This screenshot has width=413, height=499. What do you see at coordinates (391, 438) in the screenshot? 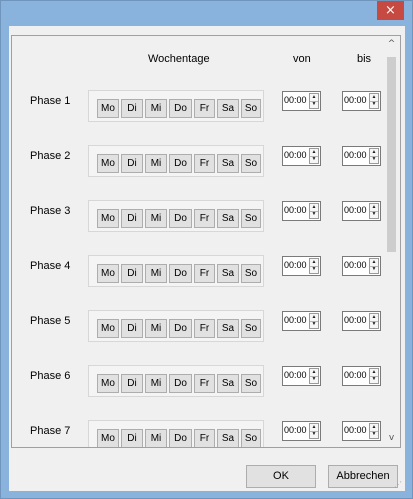
I see `scroll-down-arrow-icon: v` at bounding box center [391, 438].